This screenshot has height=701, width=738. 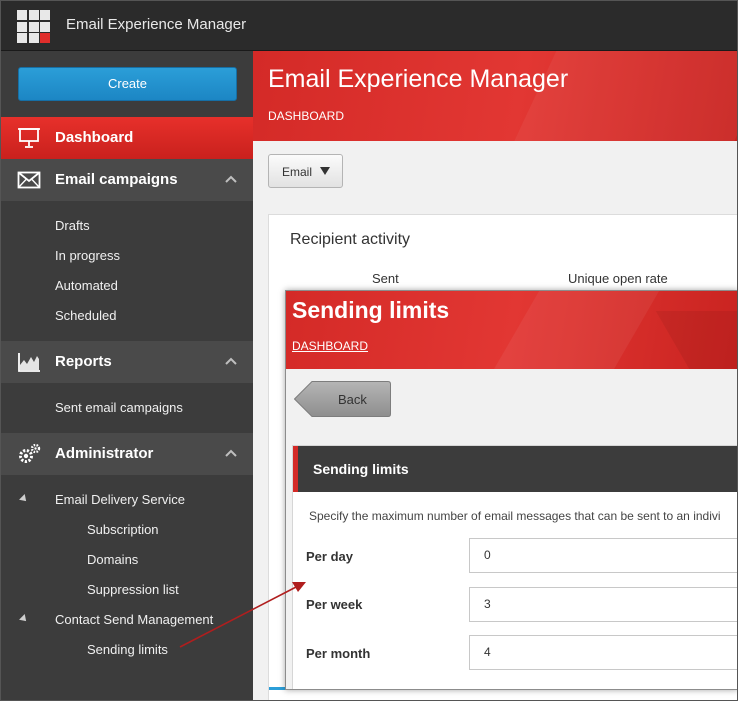 What do you see at coordinates (329, 556) in the screenshot?
I see `per-day-label: Per day` at bounding box center [329, 556].